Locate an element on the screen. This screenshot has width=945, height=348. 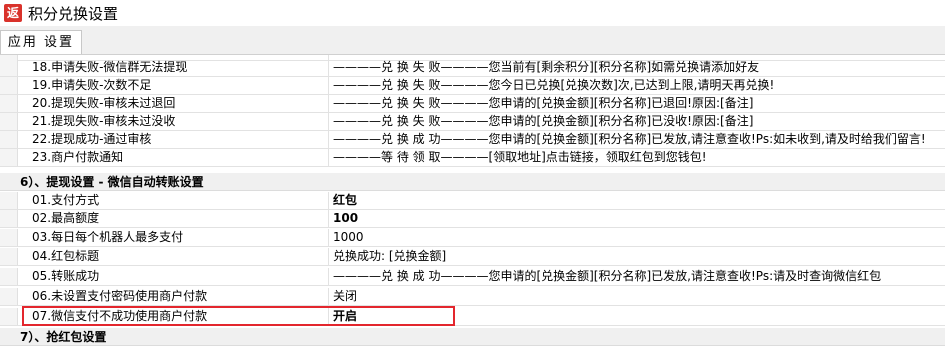
setting-value: 开启 is located at coordinates (637, 316).